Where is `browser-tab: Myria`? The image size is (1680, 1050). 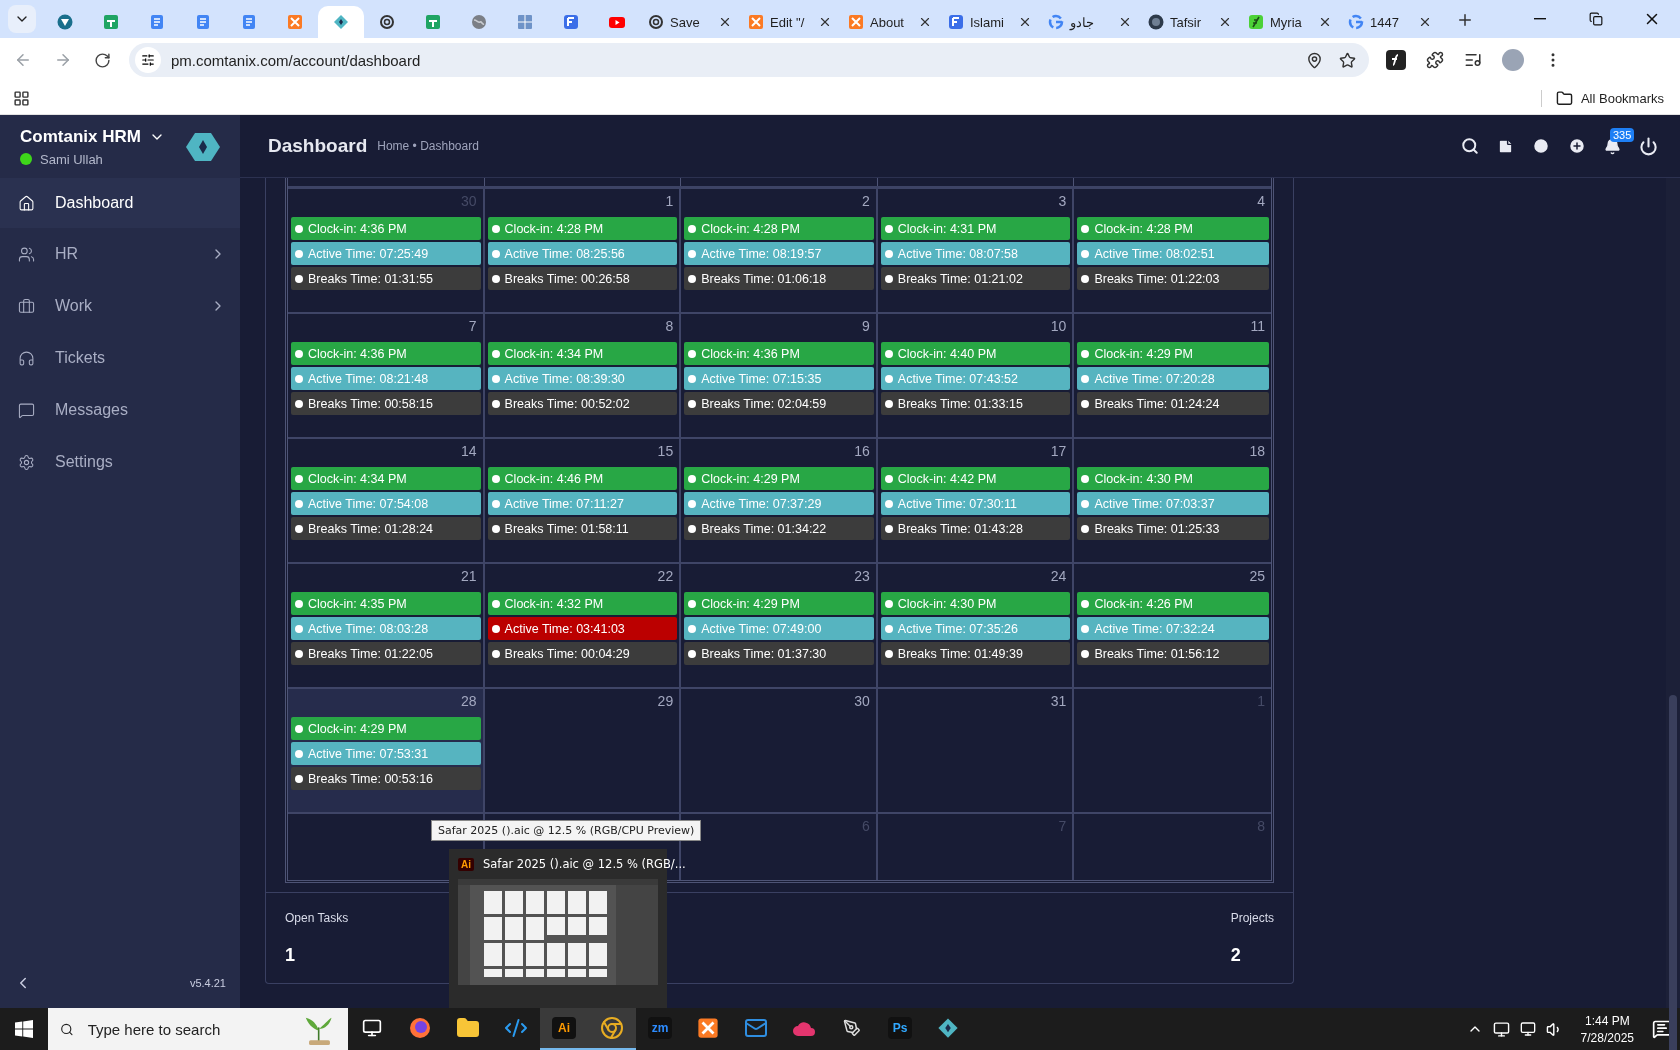
browser-tab: Myria is located at coordinates (1290, 22).